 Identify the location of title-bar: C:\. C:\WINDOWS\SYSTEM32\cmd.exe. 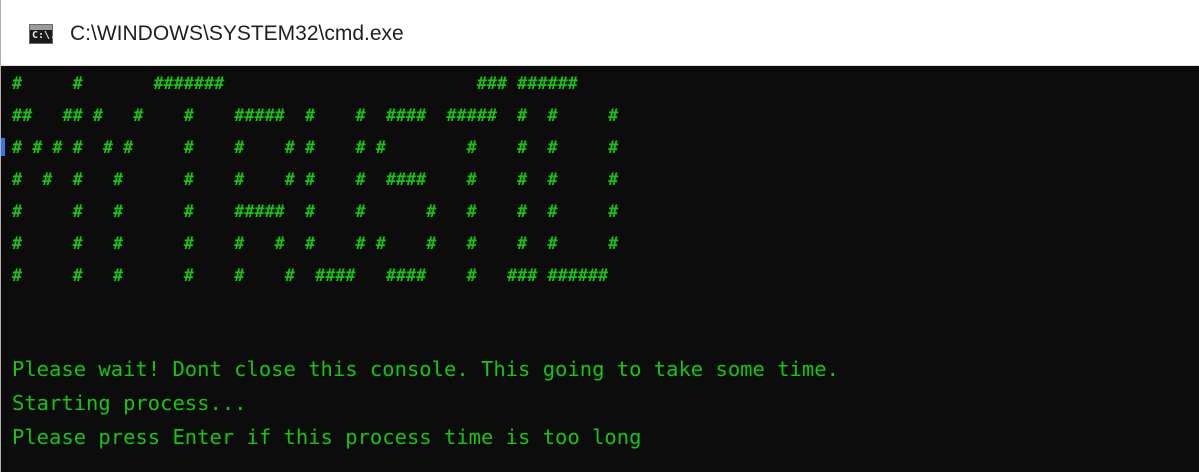
(600, 33).